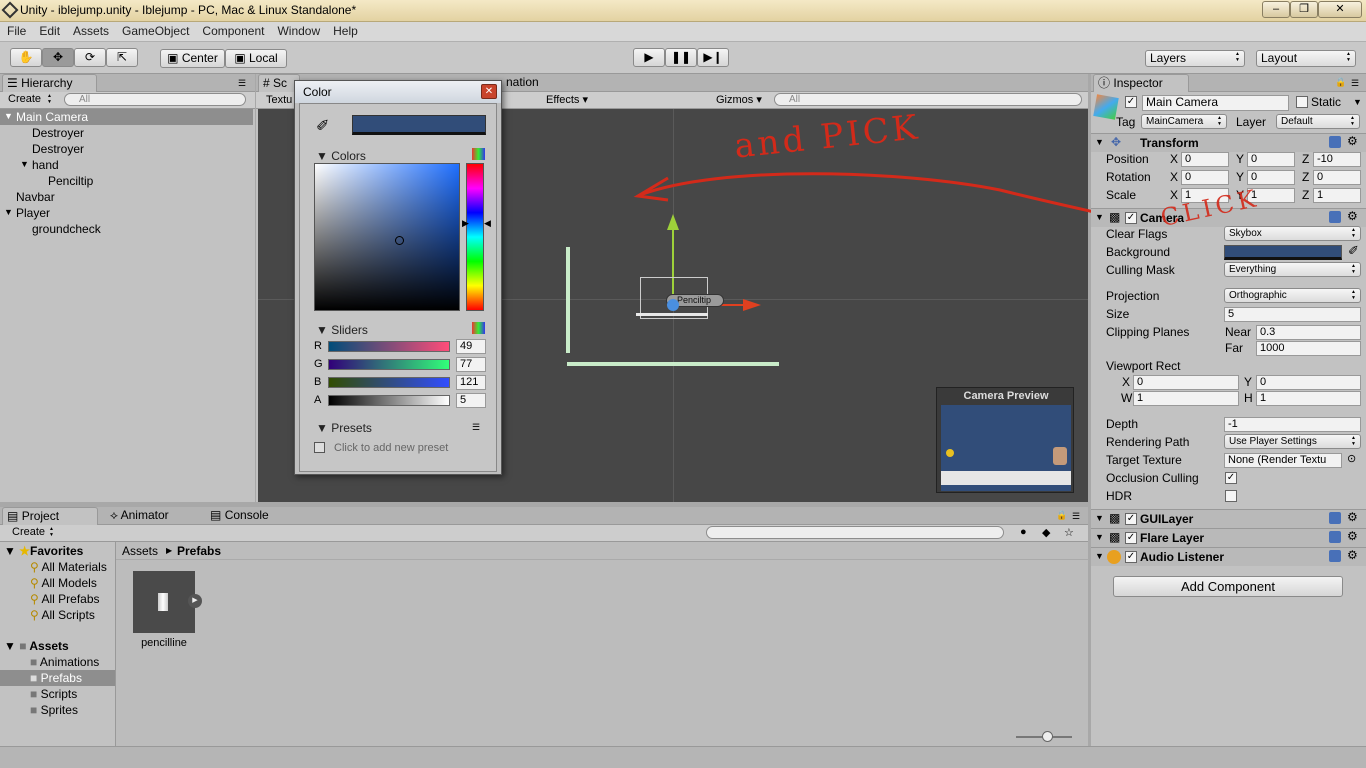 The width and height of the screenshot is (1366, 768). Describe the element at coordinates (1131, 218) in the screenshot. I see `camera-enabled-checkbox: ✓` at that location.